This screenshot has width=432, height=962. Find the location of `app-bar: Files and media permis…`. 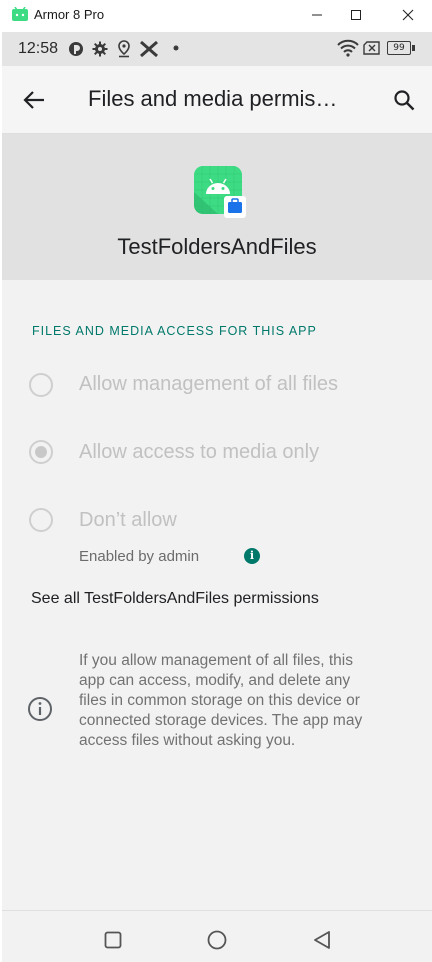

app-bar: Files and media permis… is located at coordinates (217, 100).